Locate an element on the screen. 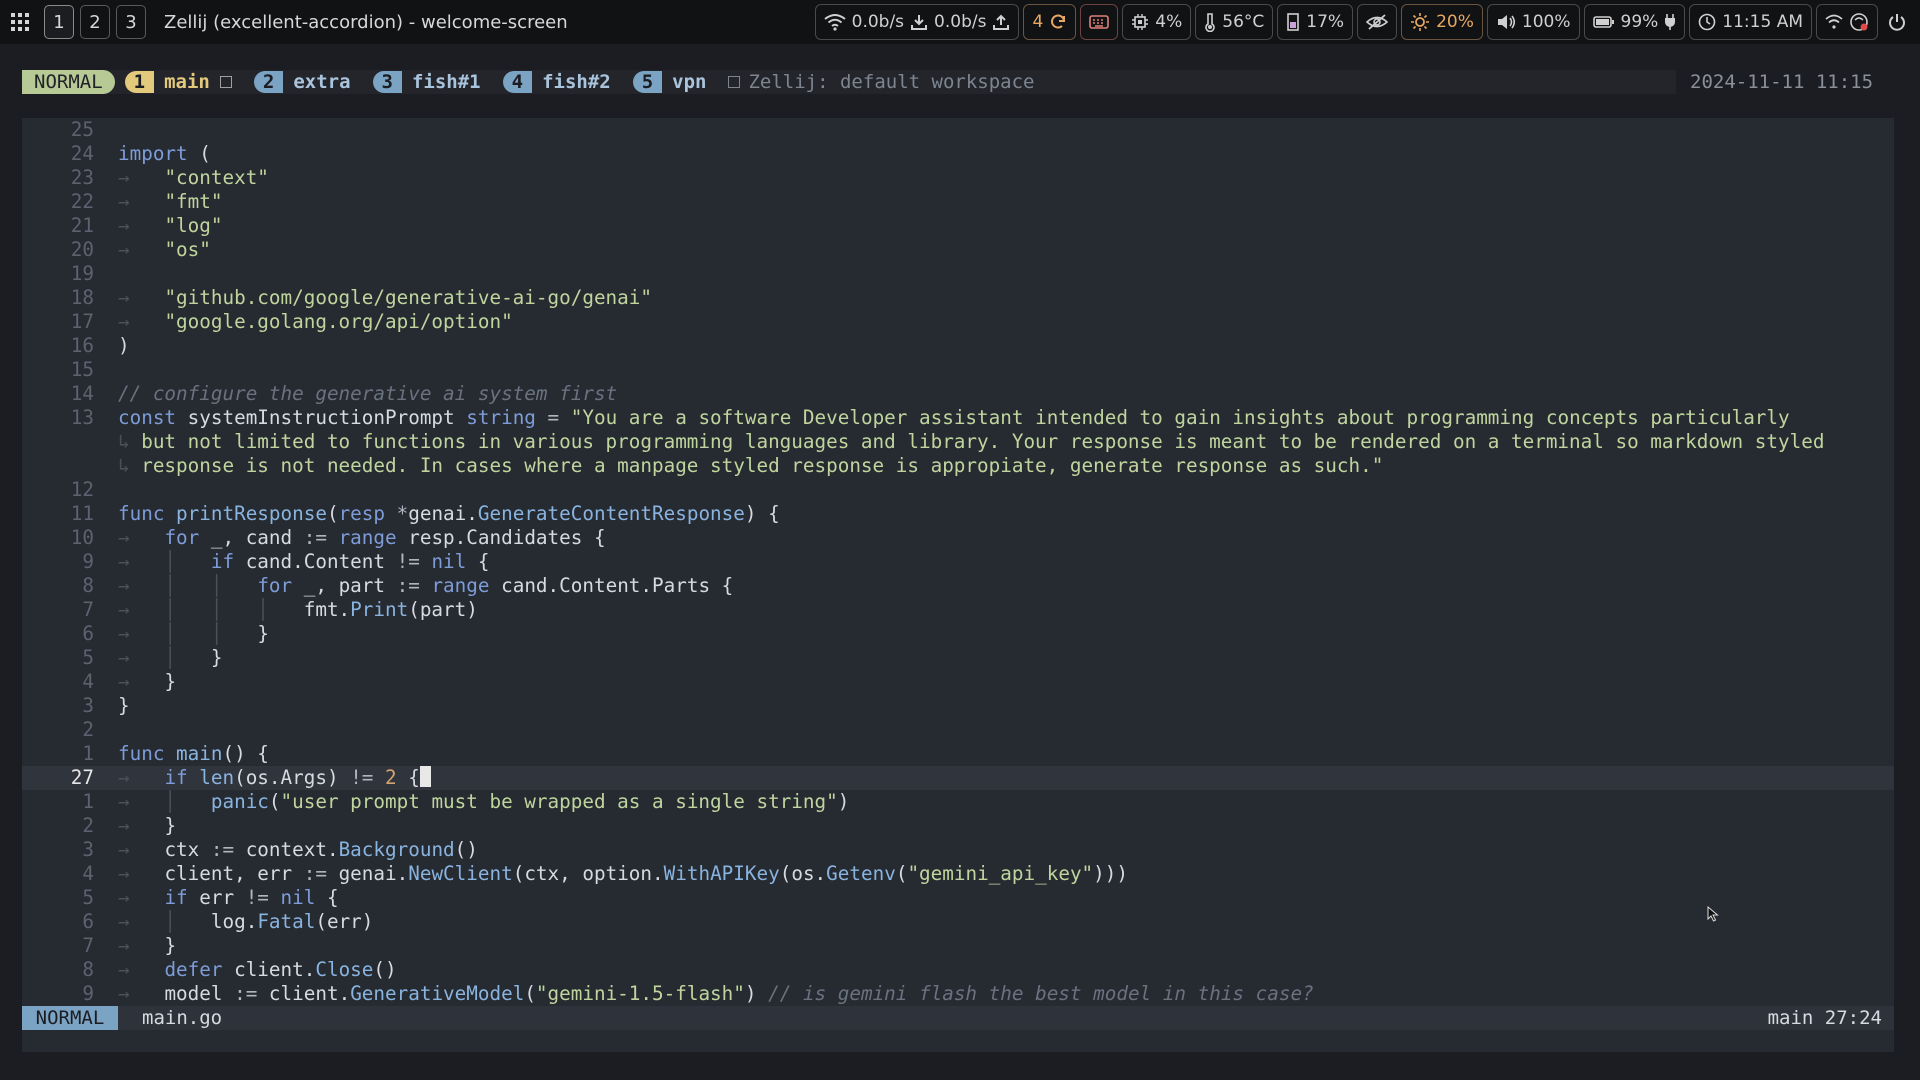  line-number: 22 is located at coordinates (82, 201).